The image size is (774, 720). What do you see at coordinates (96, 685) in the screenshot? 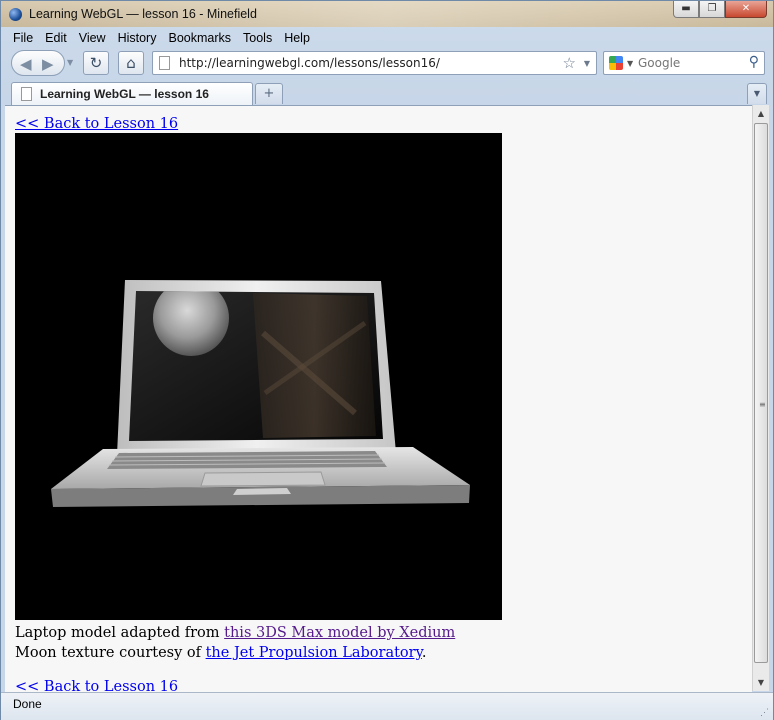
I see `back-to-lesson-link-bottom: << Back to Lesson 16` at bounding box center [96, 685].